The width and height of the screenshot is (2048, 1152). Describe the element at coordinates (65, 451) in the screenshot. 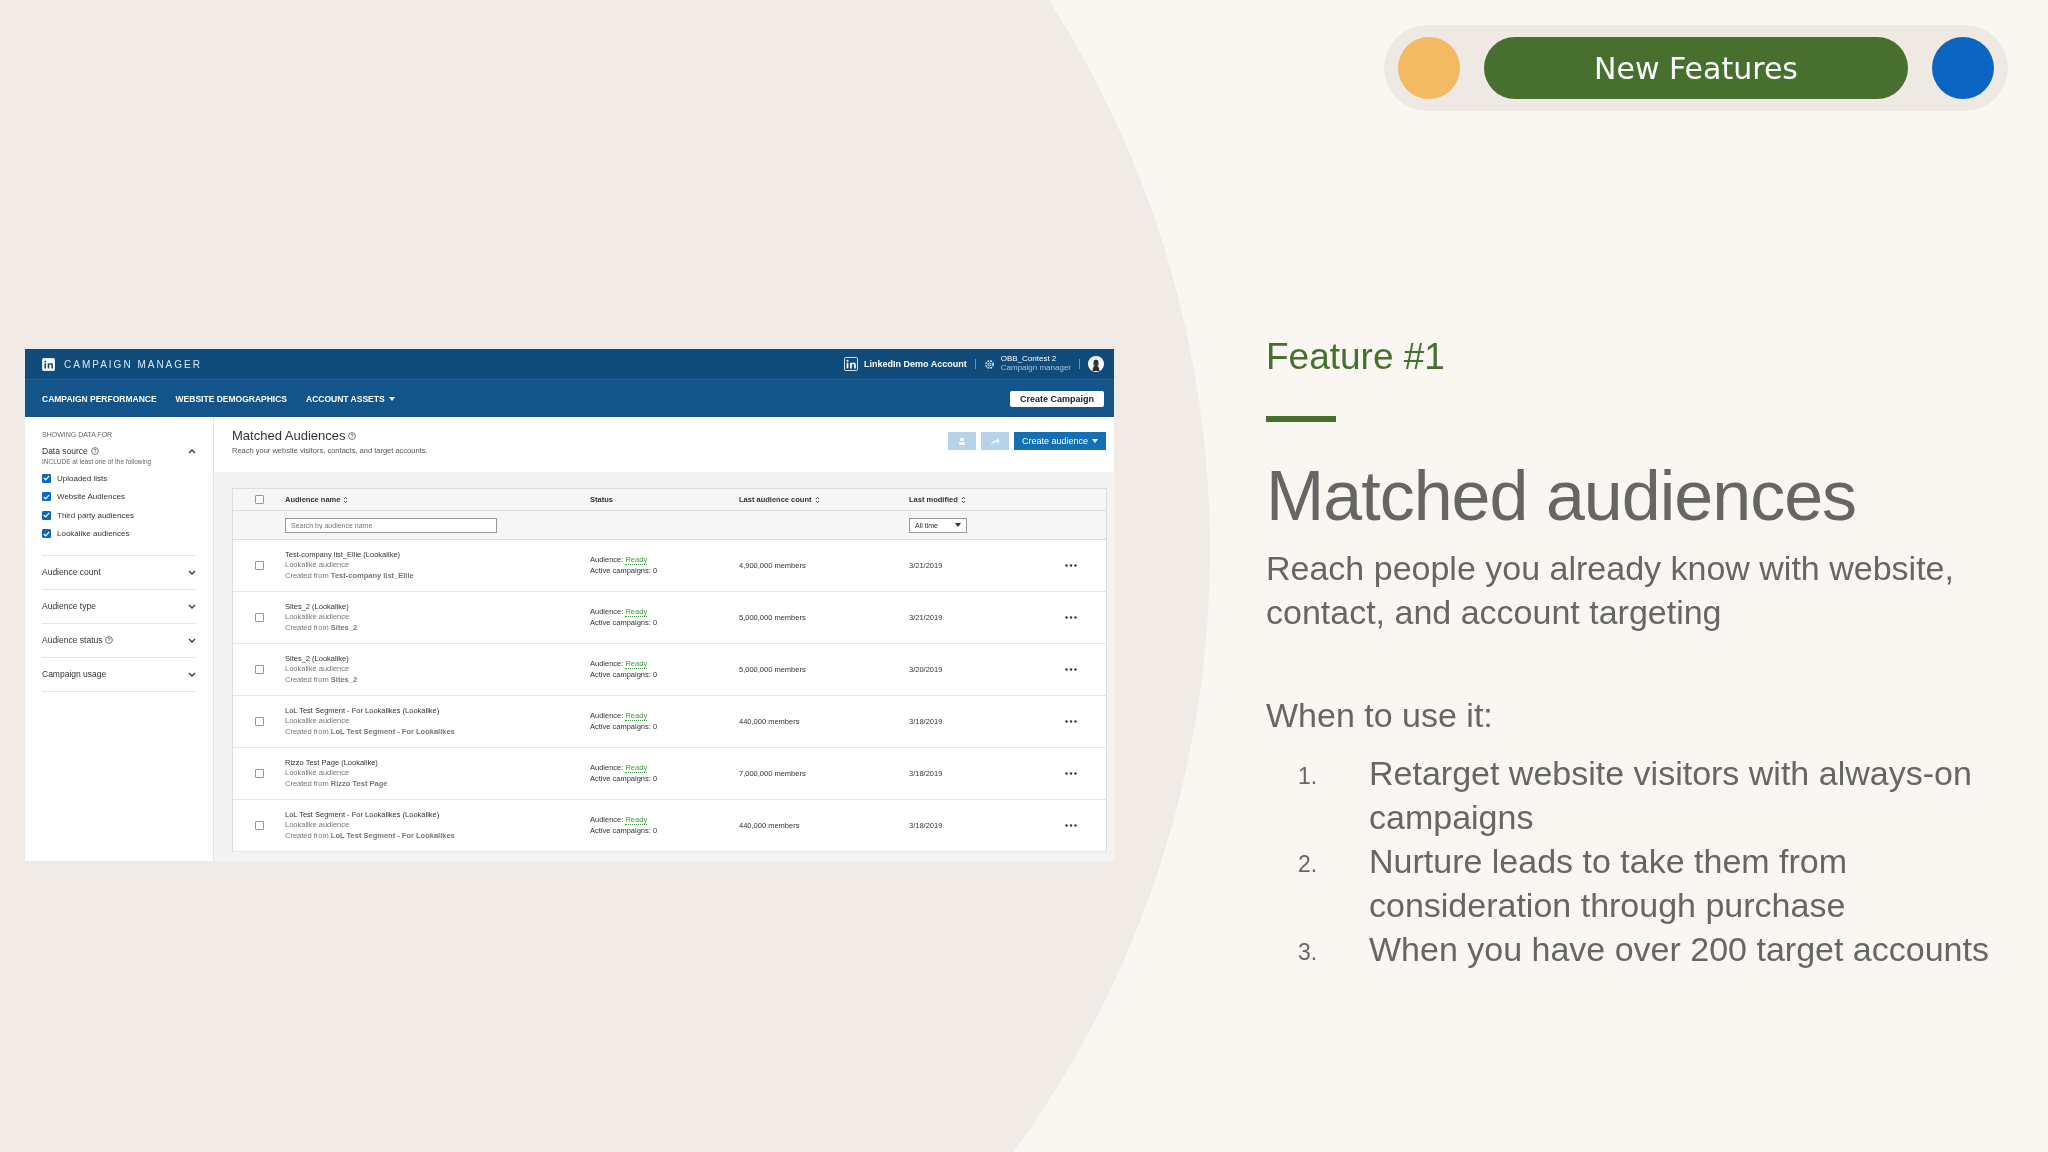

I see `filter-label: Data source` at that location.